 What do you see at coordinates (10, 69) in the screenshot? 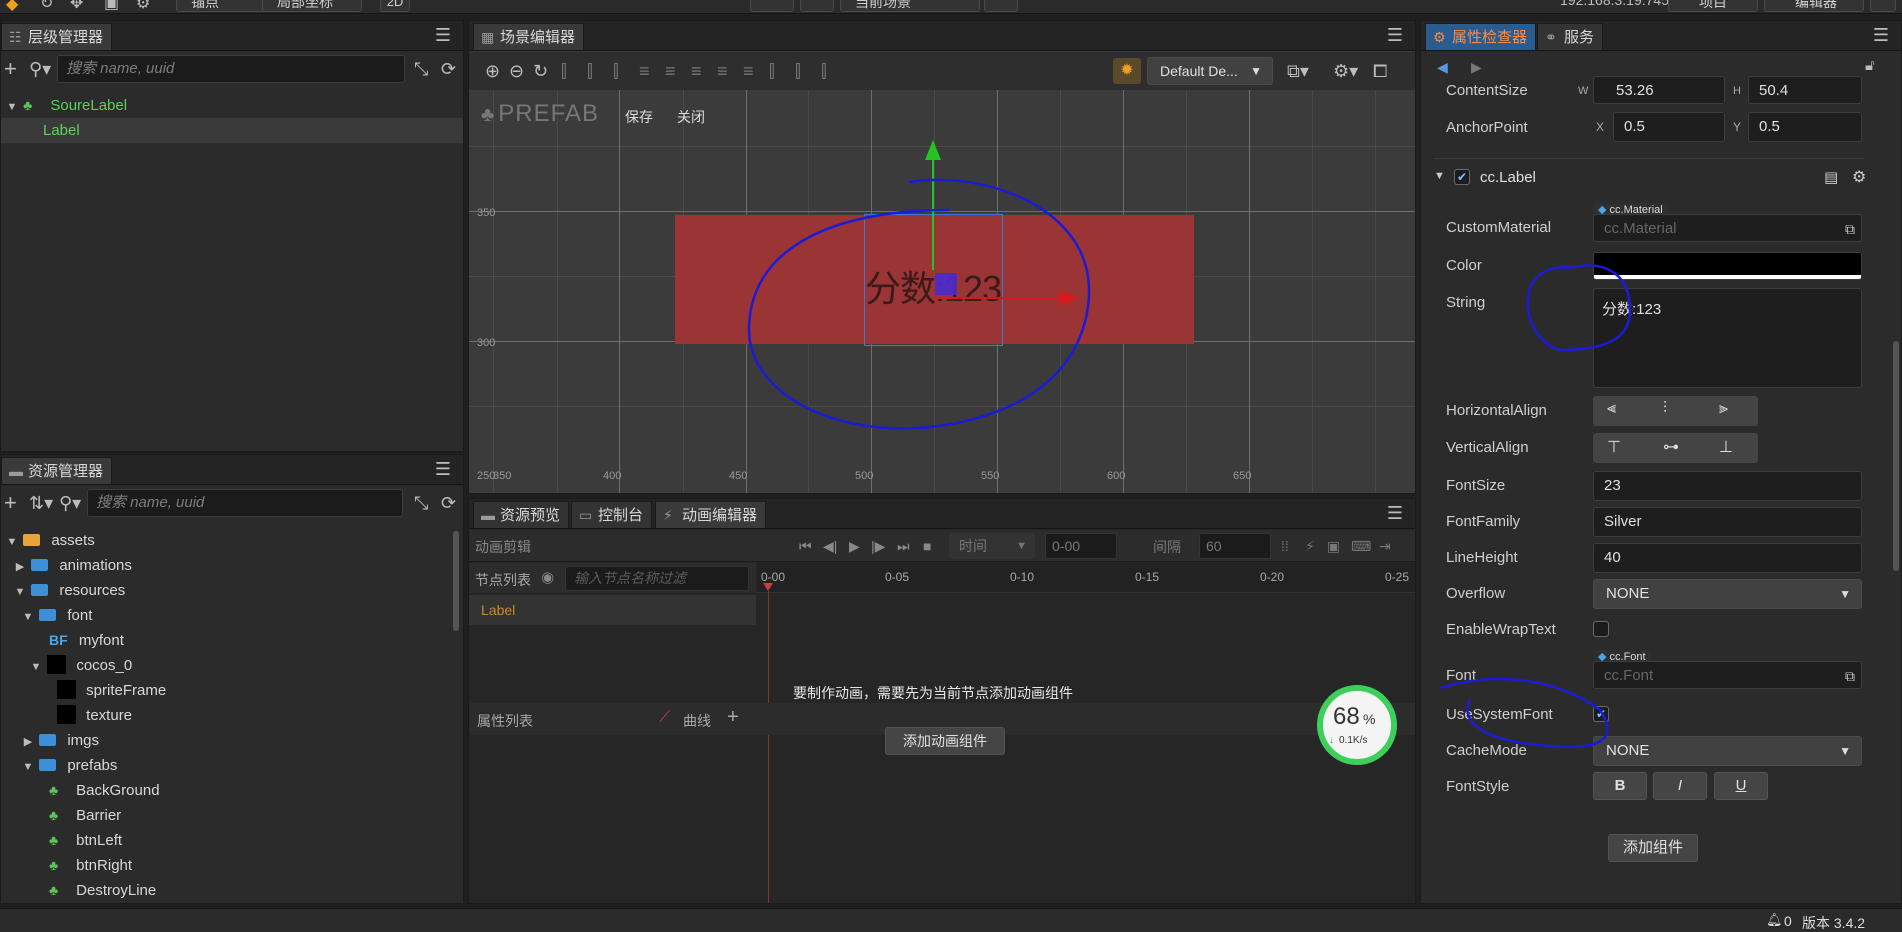
I see `add-node-icon: +` at bounding box center [10, 69].